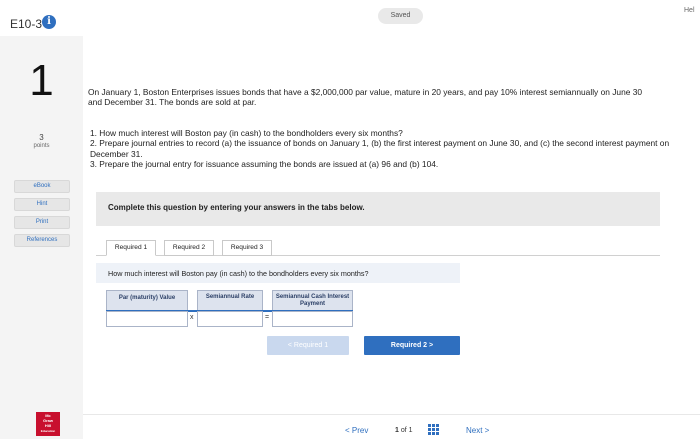 This screenshot has width=700, height=439. Describe the element at coordinates (308, 345) in the screenshot. I see `previous-tab-button: < Required 1` at that location.